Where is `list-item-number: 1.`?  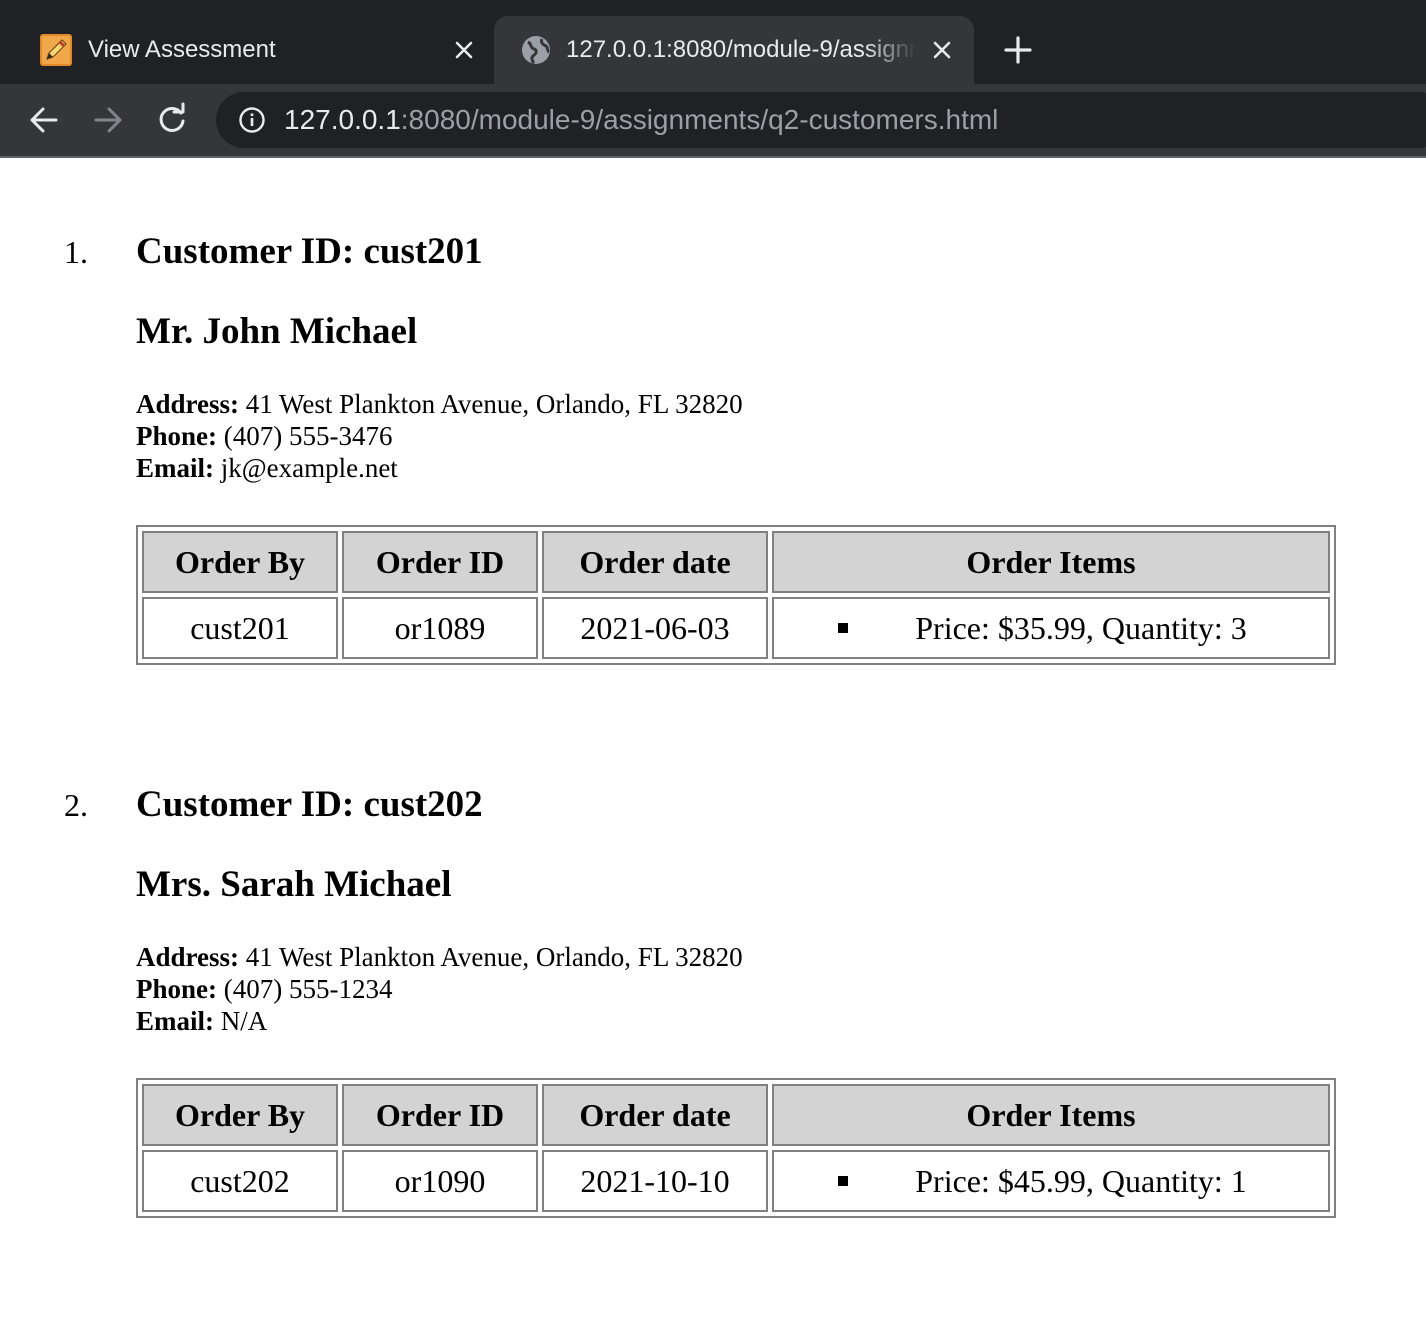
list-item-number: 1. is located at coordinates (76, 252).